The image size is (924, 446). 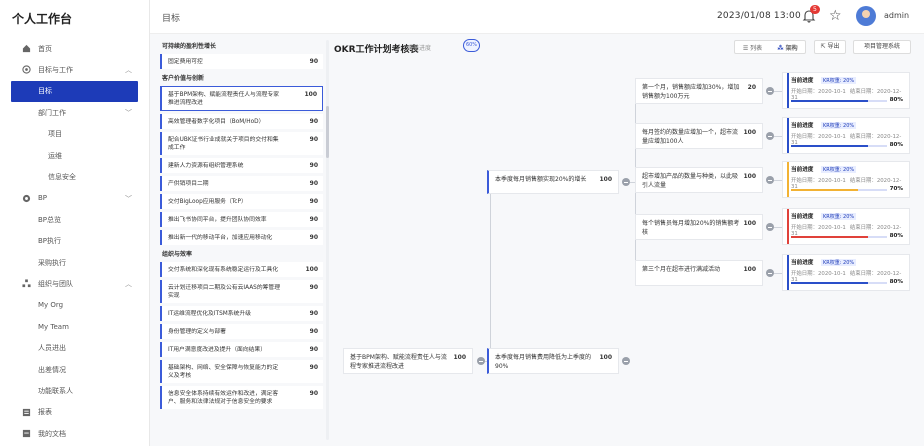 What do you see at coordinates (74, 198) in the screenshot?
I see `sidebar-item: BP ﹀` at bounding box center [74, 198].